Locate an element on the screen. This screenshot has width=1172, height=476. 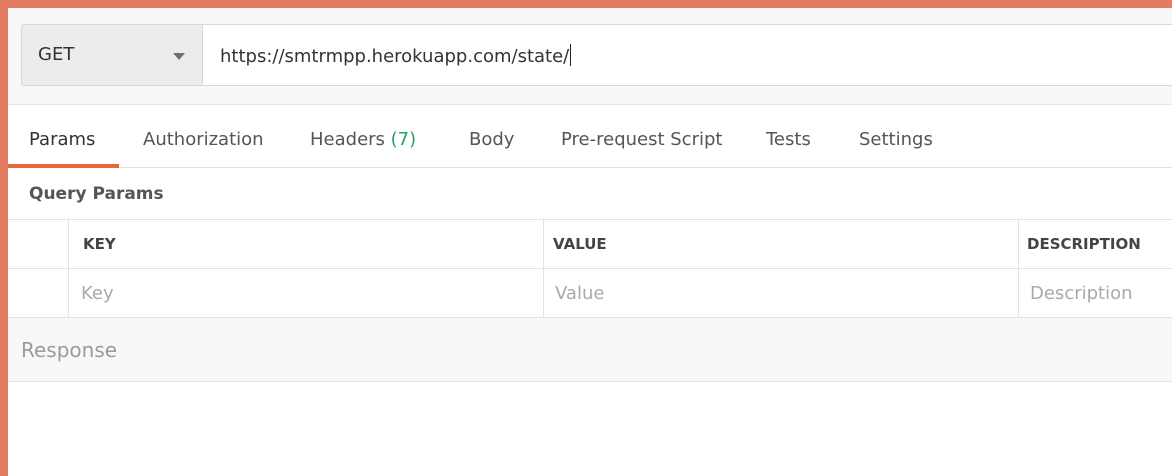
tab-label: Body is located at coordinates (492, 139).